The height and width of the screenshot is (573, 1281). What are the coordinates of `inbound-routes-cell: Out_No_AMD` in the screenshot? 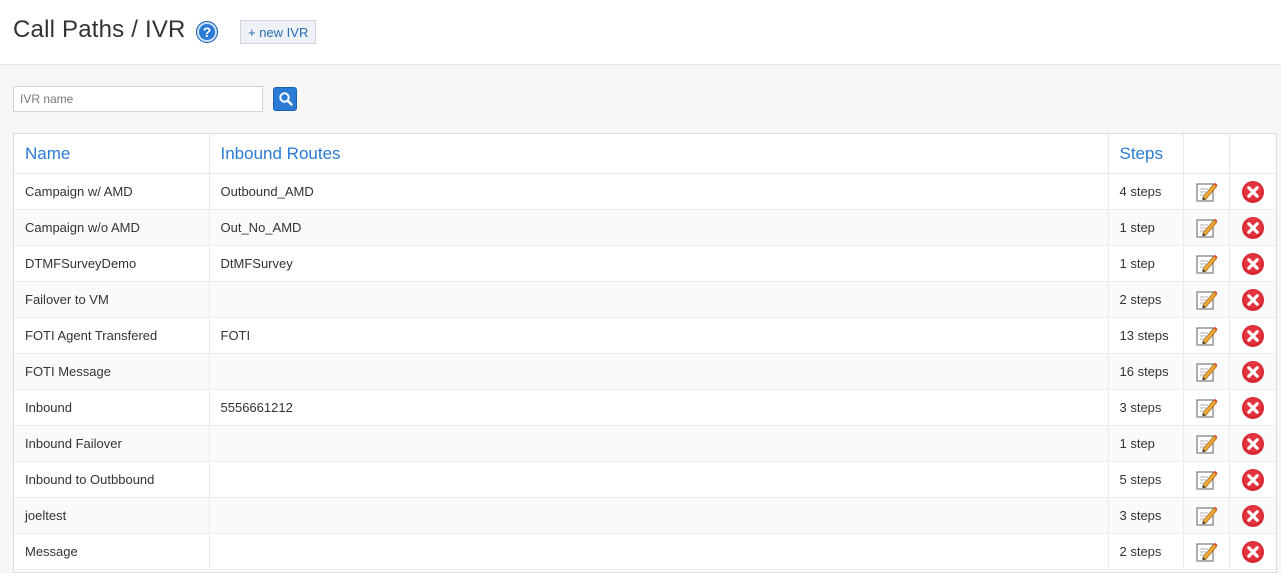 It's located at (659, 227).